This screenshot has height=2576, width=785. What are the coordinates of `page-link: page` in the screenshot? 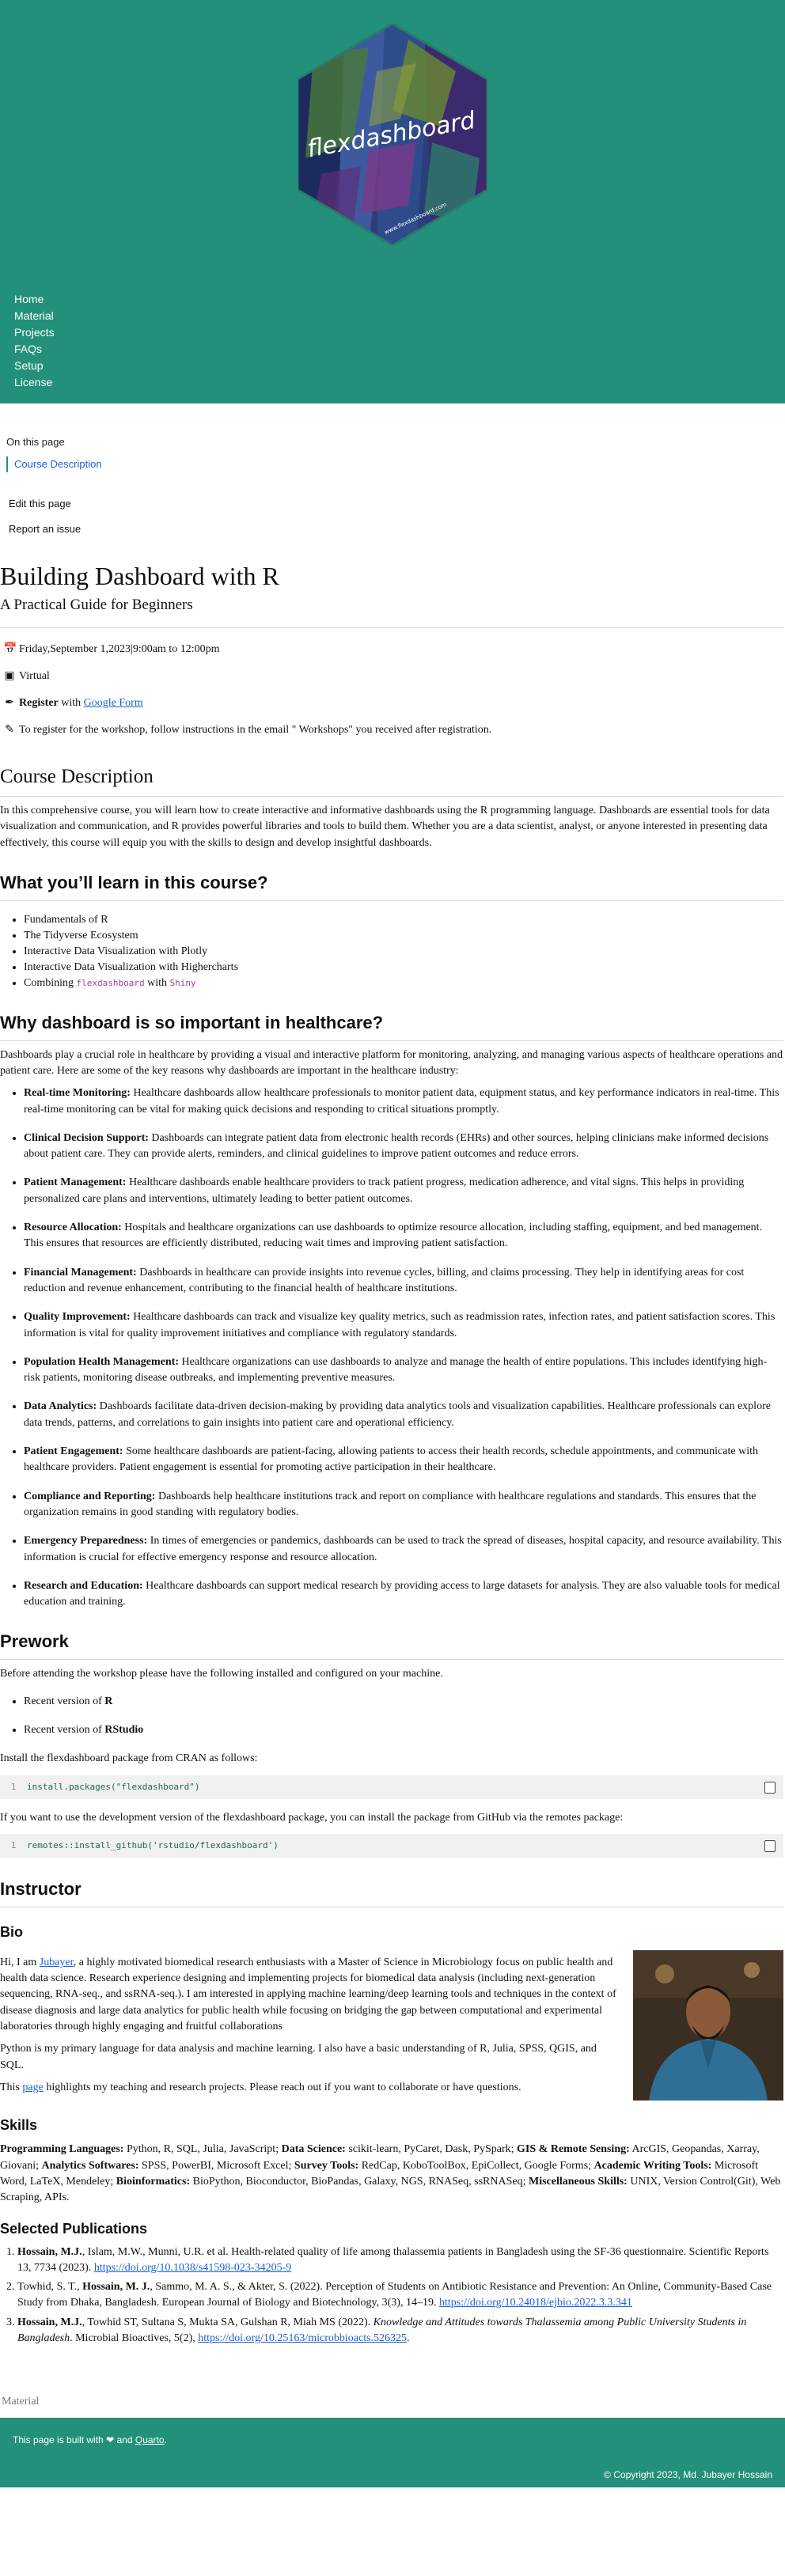 It's located at (32, 2087).